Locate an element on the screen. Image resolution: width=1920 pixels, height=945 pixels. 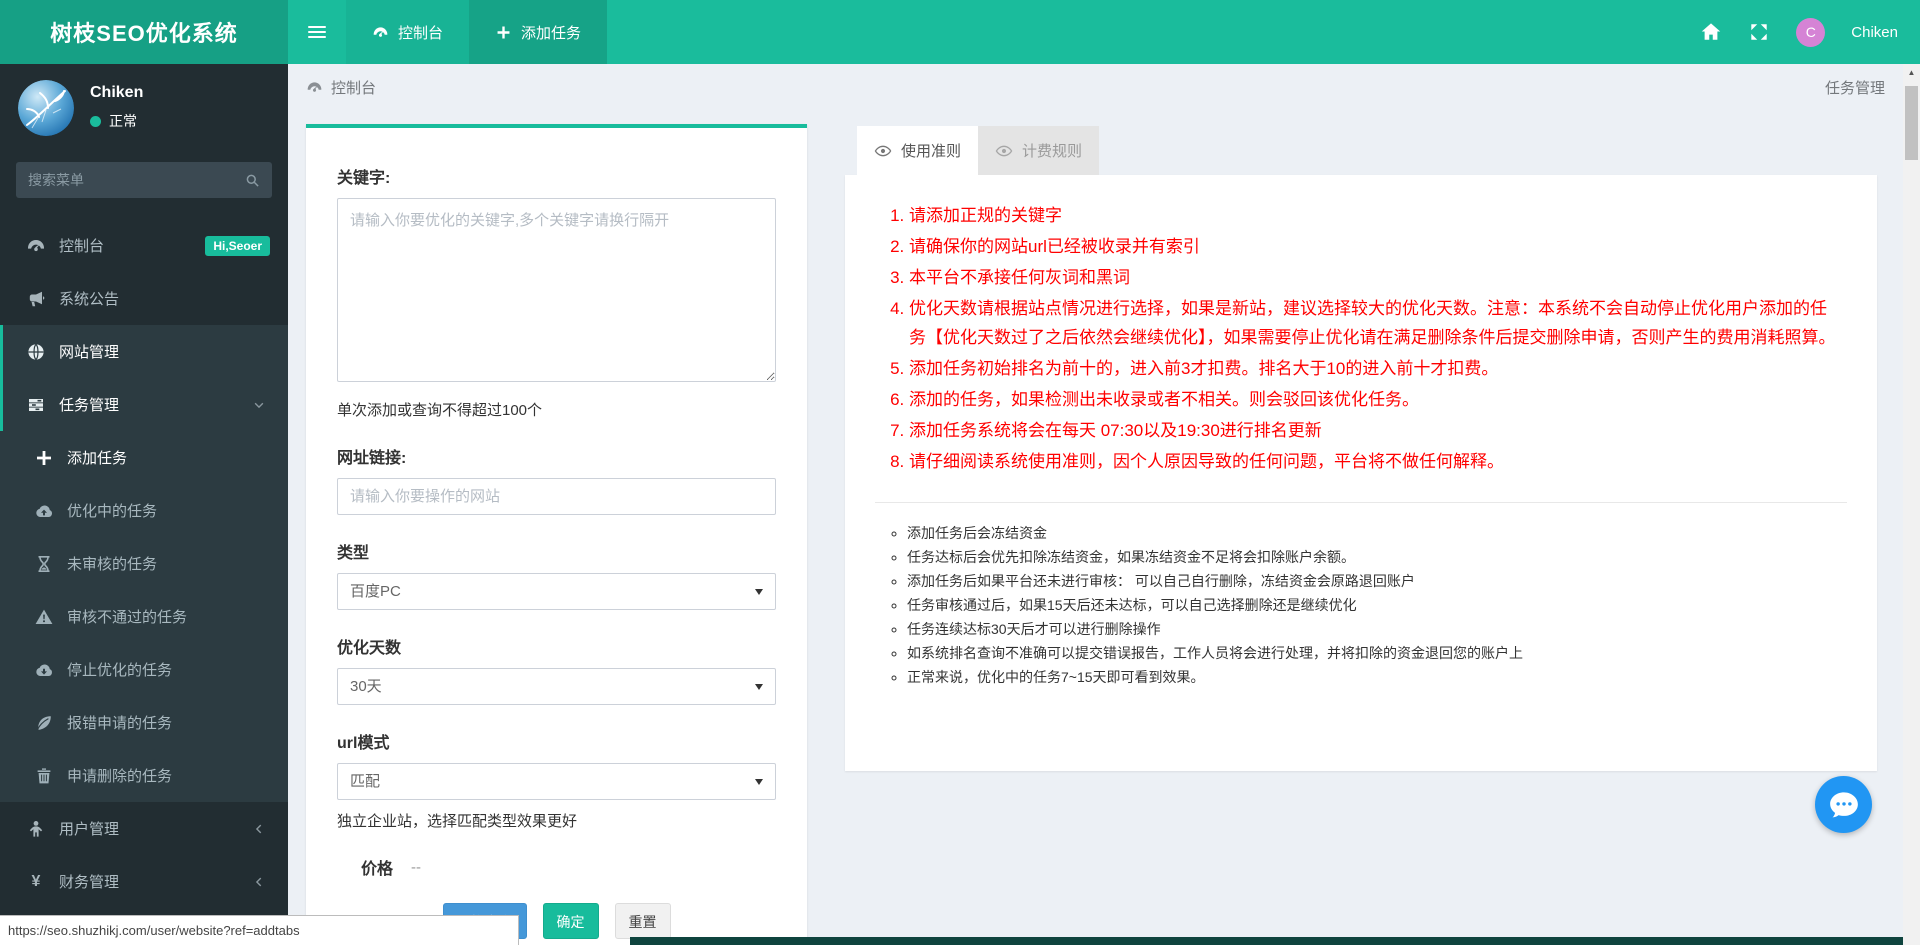
hourglass-icon is located at coordinates (44, 564).